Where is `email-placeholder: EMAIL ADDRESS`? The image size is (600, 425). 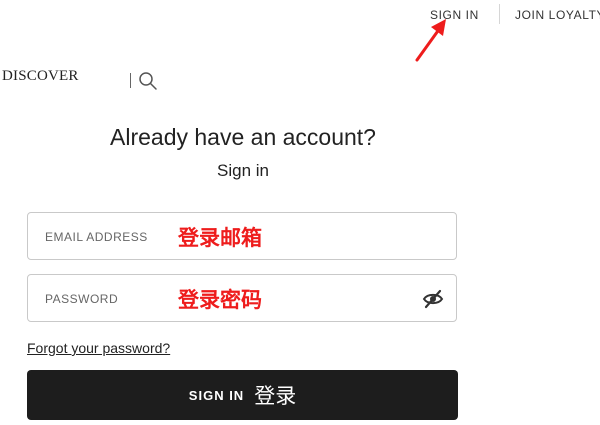
email-placeholder: EMAIL ADDRESS is located at coordinates (96, 237).